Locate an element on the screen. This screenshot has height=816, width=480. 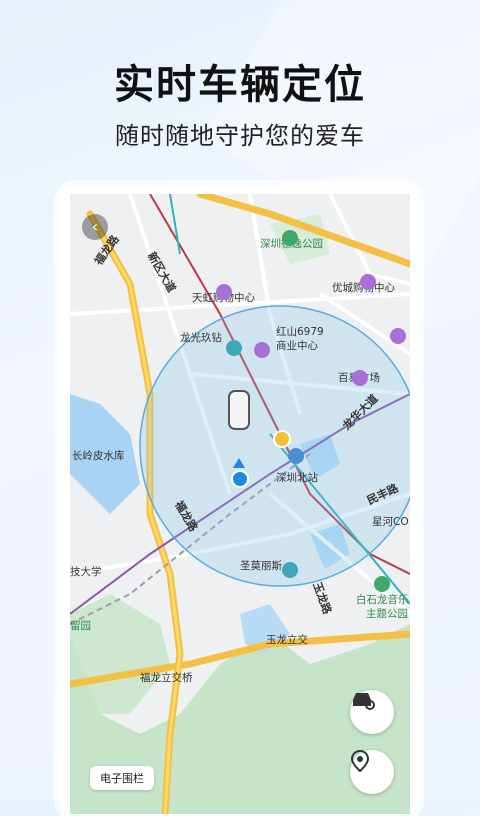
poi-longguang: 龙光玖钻 is located at coordinates (201, 338).